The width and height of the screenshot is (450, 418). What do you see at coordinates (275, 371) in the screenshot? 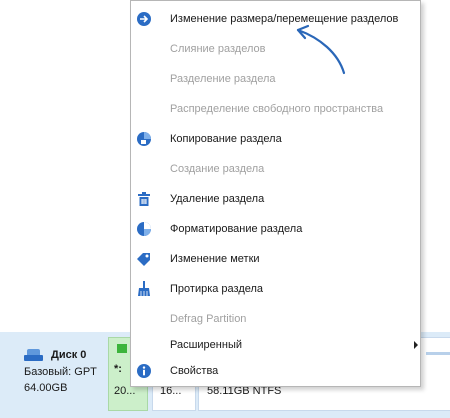
I see `menu-item-properties: Свойства` at bounding box center [275, 371].